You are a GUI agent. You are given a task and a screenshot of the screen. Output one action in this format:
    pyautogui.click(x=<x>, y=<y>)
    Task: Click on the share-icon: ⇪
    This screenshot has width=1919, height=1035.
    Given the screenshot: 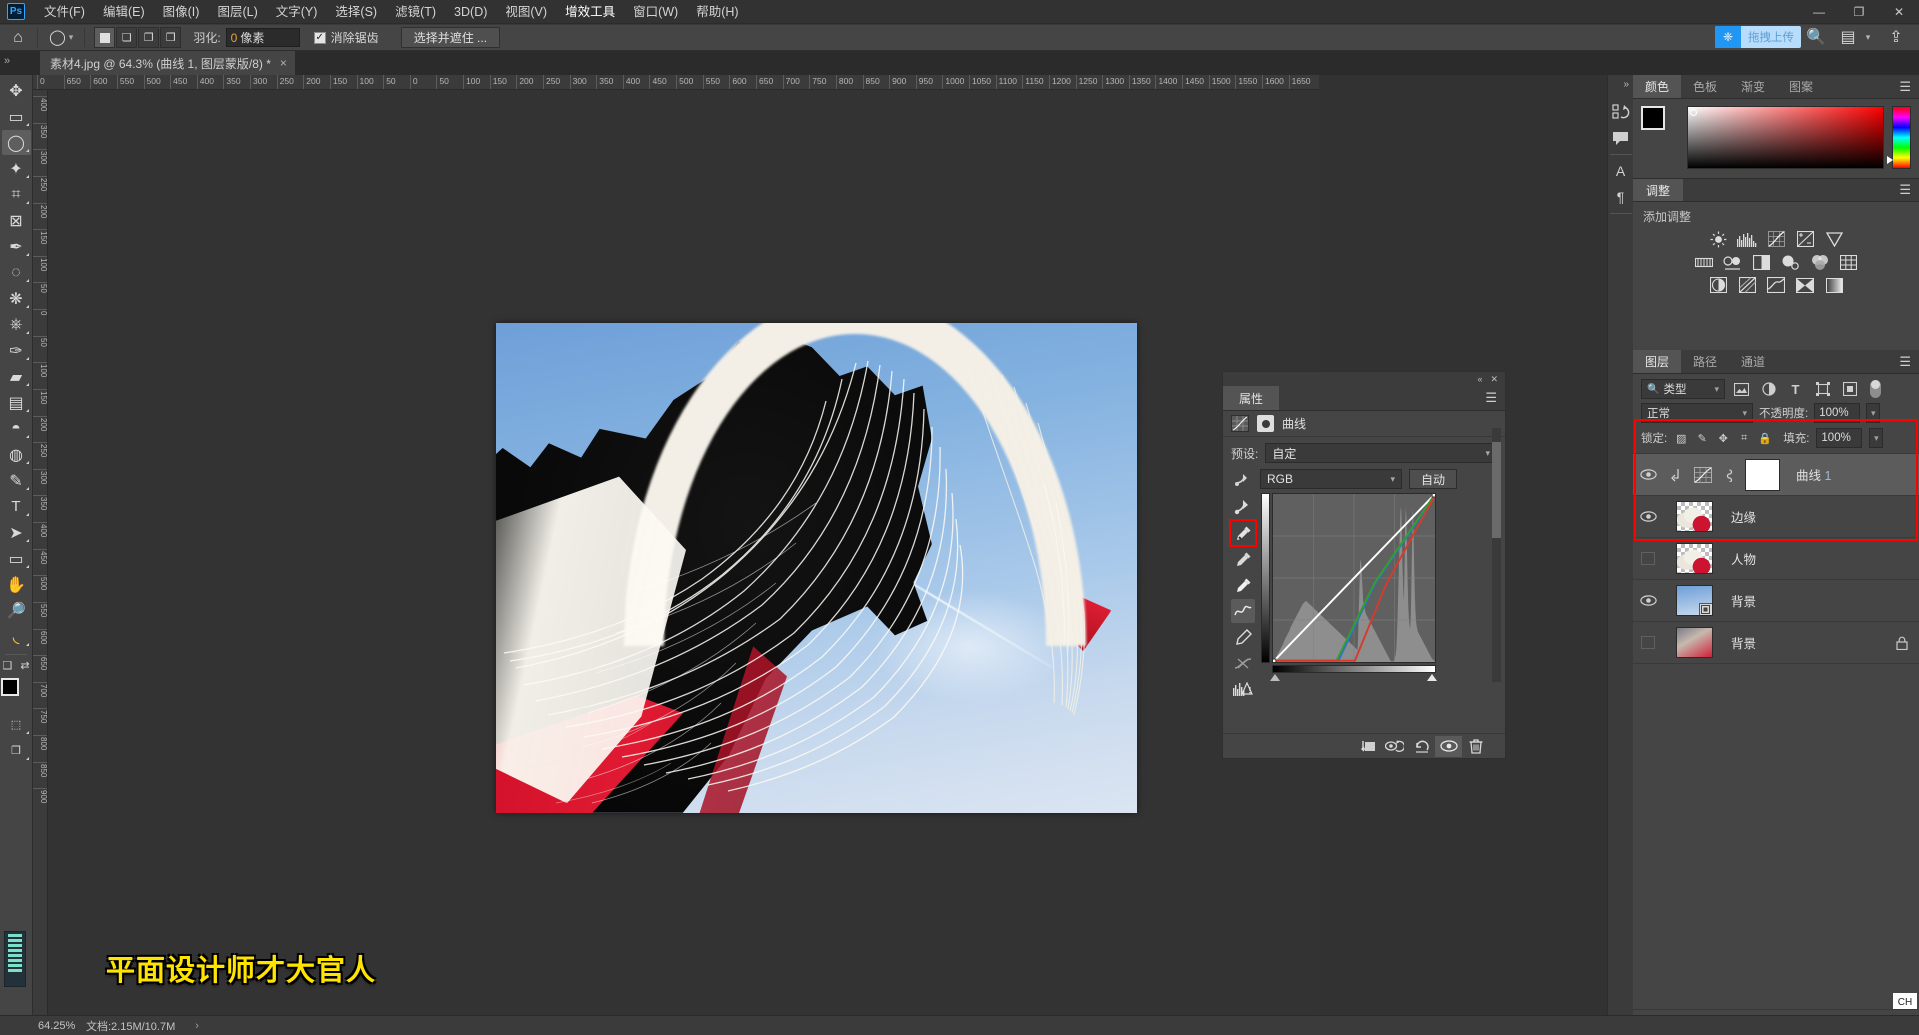 What is the action you would take?
    pyautogui.click(x=1896, y=37)
    